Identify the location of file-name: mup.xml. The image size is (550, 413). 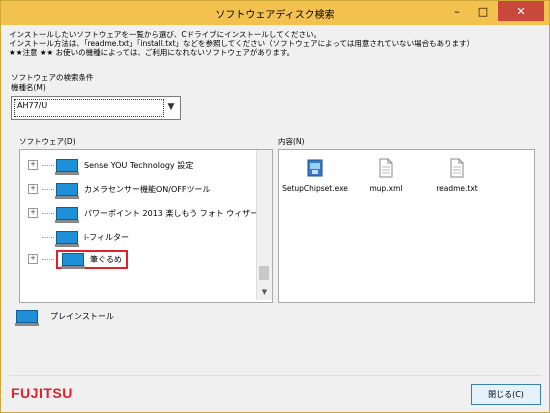
(386, 188).